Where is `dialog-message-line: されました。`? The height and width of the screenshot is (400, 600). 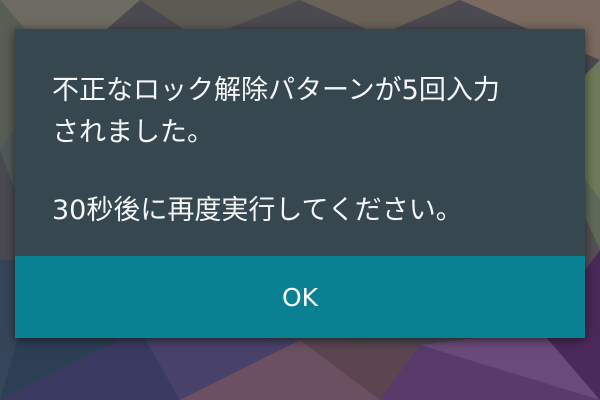
dialog-message-line: されました。 is located at coordinates (133, 132).